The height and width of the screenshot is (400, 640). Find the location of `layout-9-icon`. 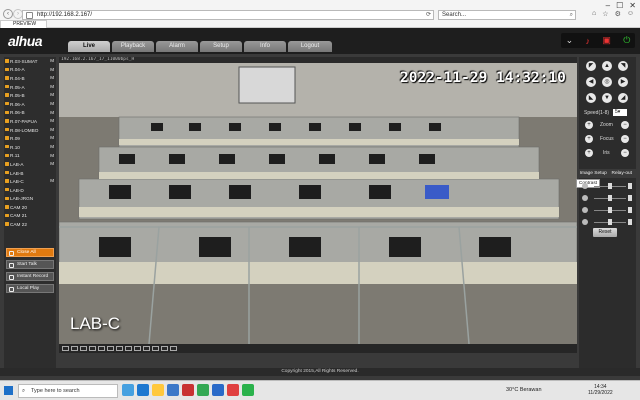

layout-9-icon is located at coordinates (101, 348).